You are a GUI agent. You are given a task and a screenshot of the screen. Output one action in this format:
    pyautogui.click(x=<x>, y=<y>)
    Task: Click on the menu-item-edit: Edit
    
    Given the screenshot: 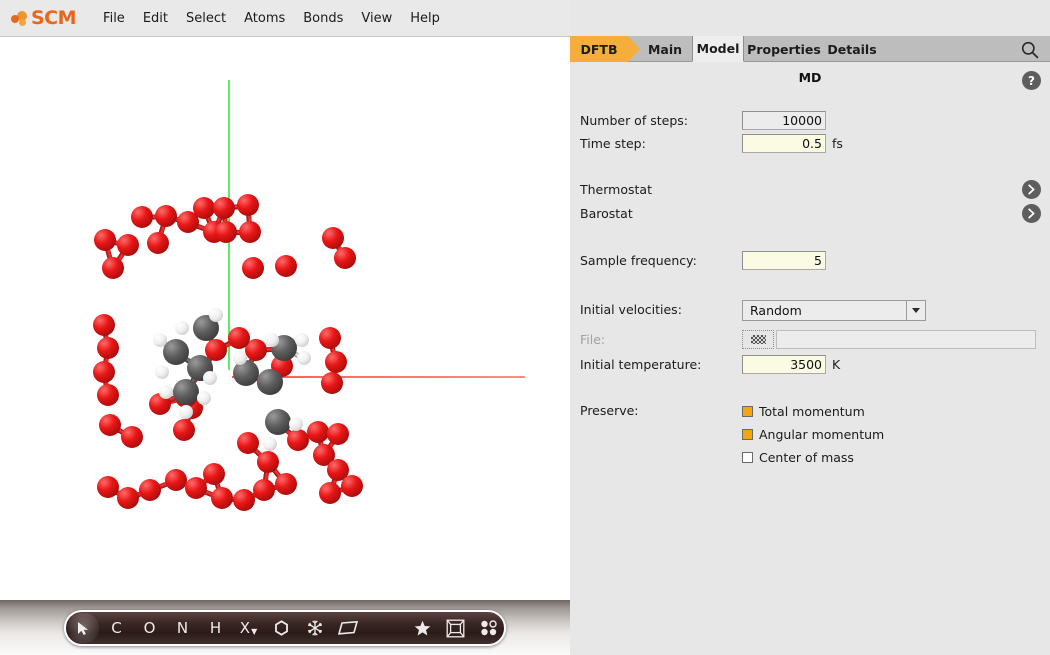 What is the action you would take?
    pyautogui.click(x=155, y=18)
    